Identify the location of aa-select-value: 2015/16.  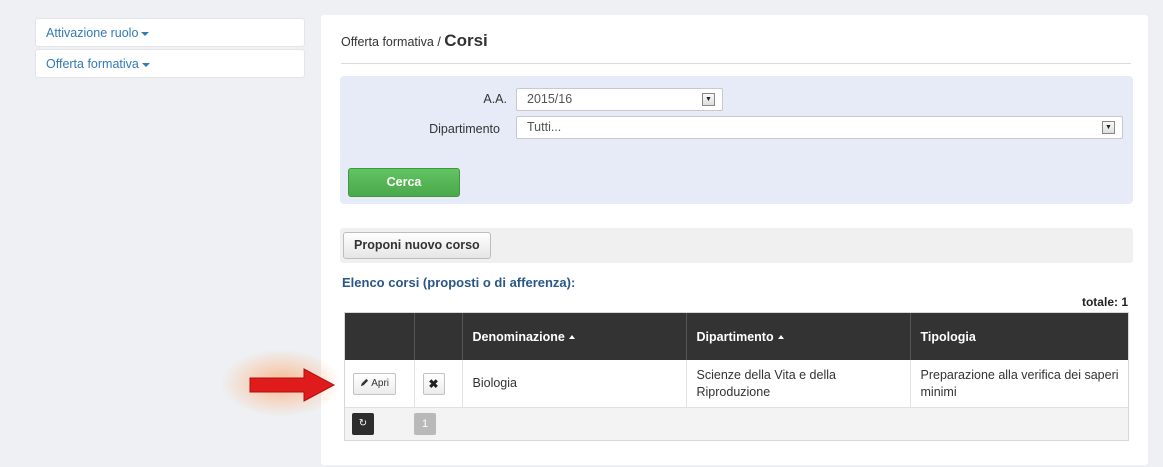
(550, 99).